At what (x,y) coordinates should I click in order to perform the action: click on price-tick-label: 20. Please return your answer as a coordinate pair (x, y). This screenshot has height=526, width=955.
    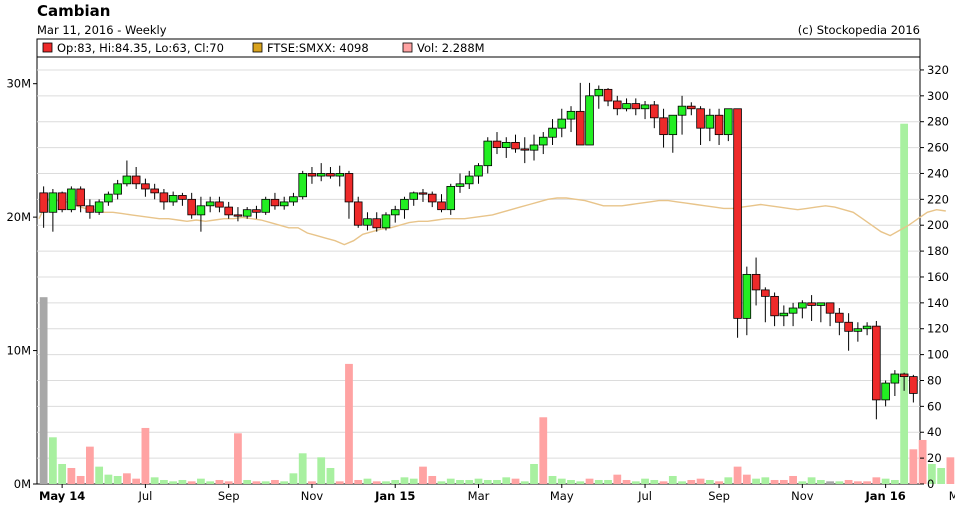
    Looking at the image, I should click on (934, 458).